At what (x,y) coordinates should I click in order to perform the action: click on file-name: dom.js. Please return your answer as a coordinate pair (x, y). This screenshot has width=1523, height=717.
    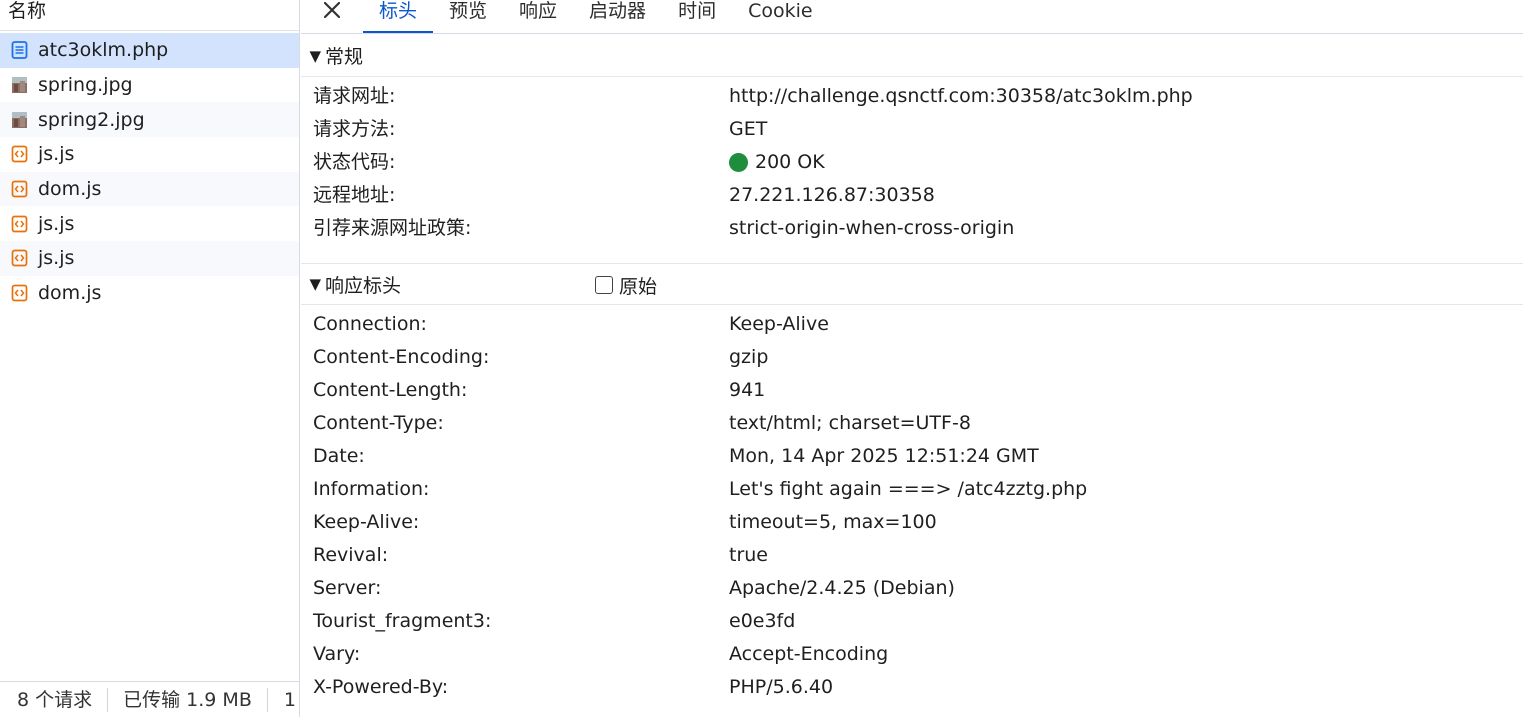
    Looking at the image, I should click on (70, 189).